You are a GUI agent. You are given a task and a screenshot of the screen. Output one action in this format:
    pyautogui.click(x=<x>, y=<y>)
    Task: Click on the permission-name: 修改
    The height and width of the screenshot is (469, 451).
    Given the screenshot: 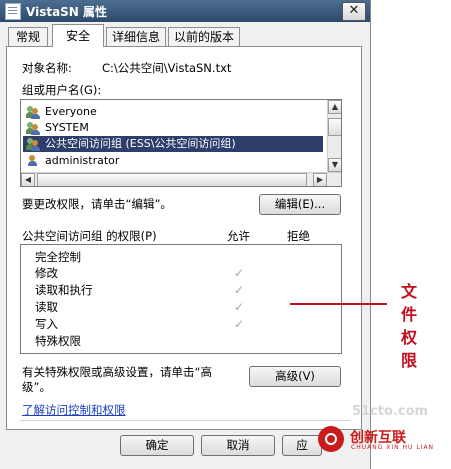 What is the action you would take?
    pyautogui.click(x=46, y=273)
    